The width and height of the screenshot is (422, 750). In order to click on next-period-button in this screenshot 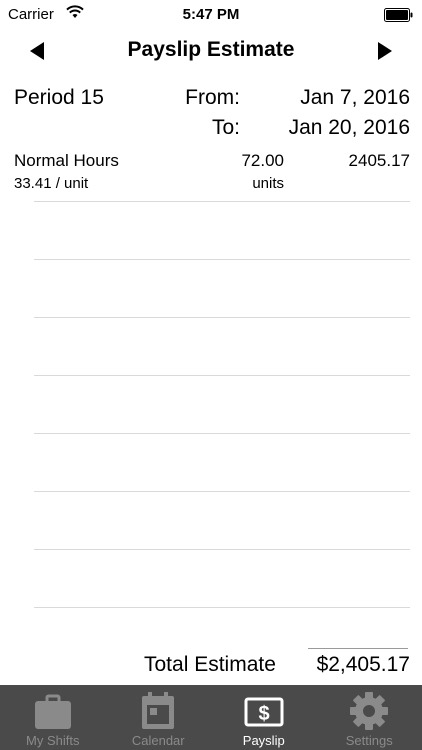, I will do `click(385, 51)`.